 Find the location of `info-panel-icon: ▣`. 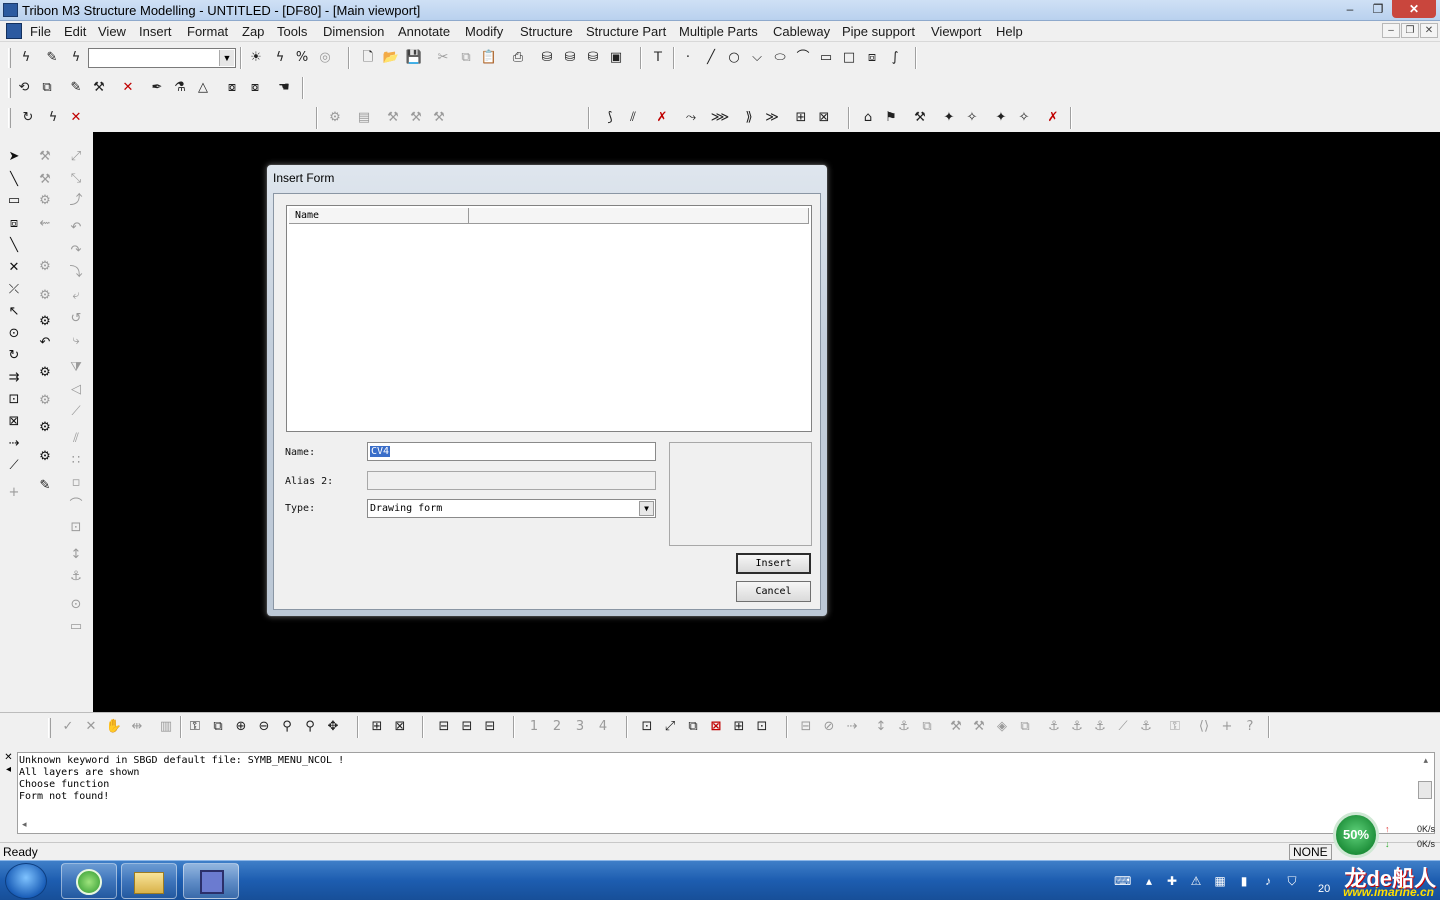

info-panel-icon: ▣ is located at coordinates (616, 58).